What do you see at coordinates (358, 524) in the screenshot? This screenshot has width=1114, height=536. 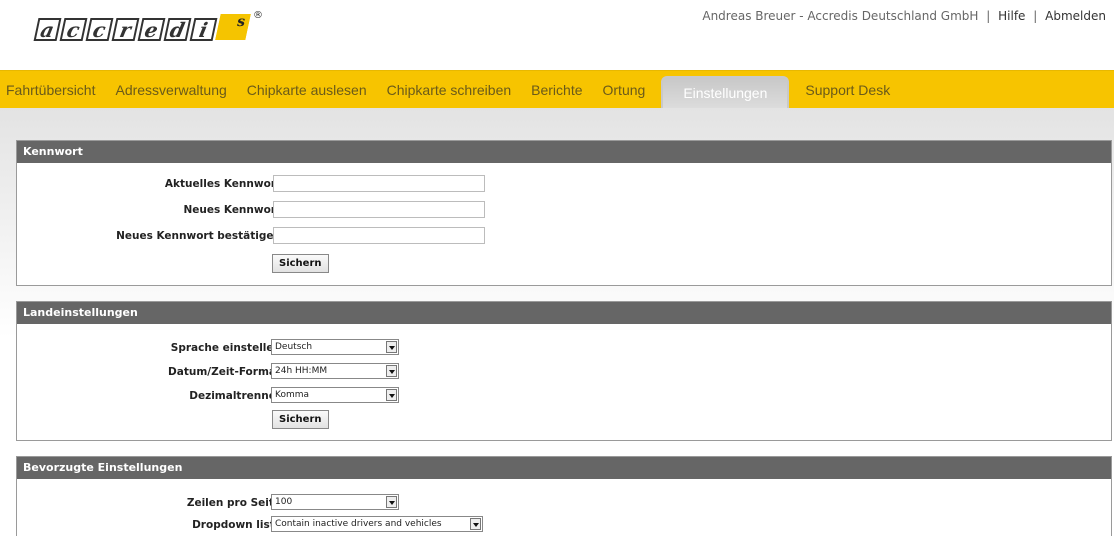 I see `dropdown-lists-value: Contain inactive drivers and vehicles` at bounding box center [358, 524].